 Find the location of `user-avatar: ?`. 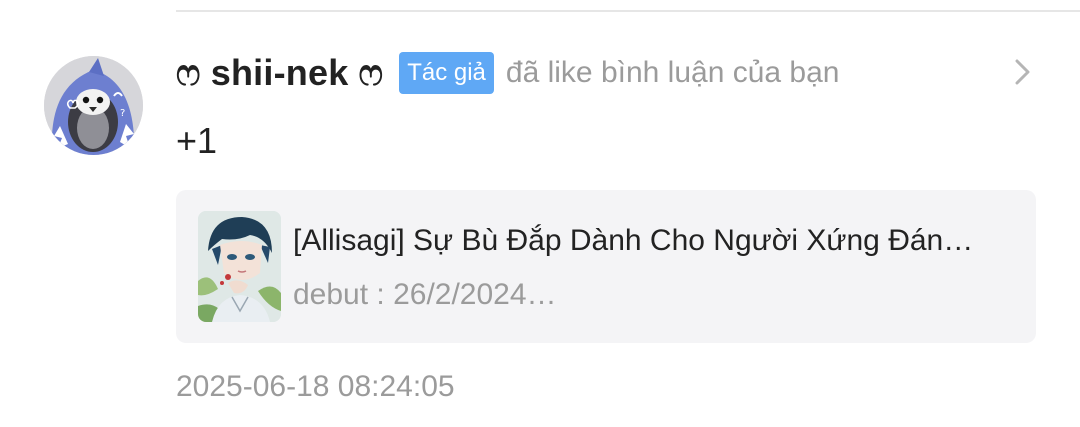

user-avatar: ? is located at coordinates (93, 105).